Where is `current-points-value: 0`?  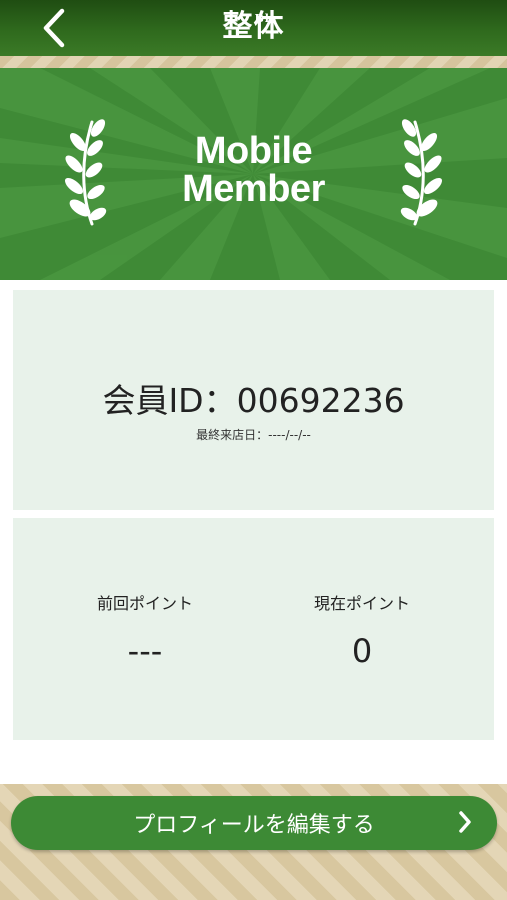 current-points-value: 0 is located at coordinates (362, 651).